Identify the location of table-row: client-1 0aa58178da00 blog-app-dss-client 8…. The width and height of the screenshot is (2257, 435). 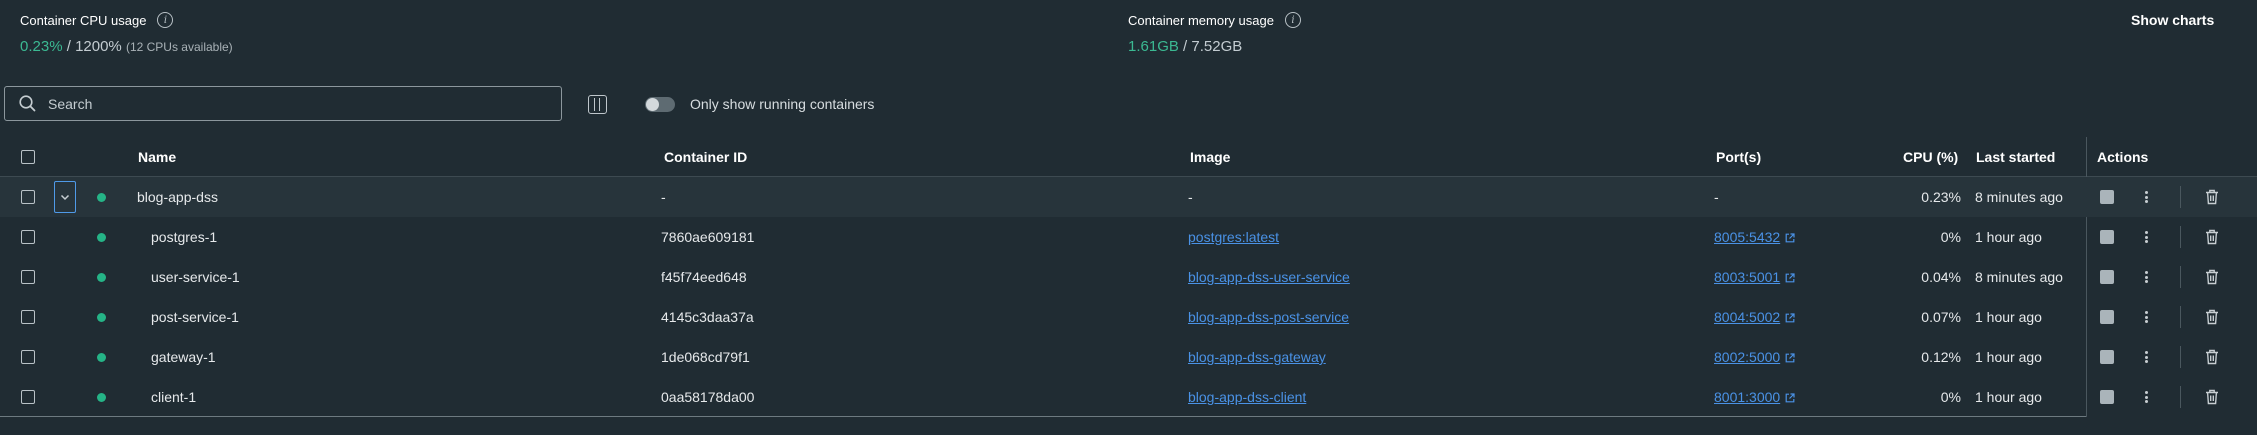
(1128, 397).